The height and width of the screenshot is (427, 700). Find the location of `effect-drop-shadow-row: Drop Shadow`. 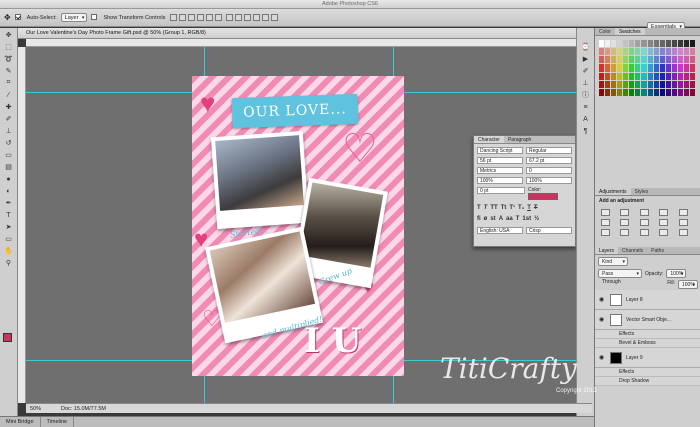

effect-drop-shadow-row: Drop Shadow is located at coordinates (647, 381).